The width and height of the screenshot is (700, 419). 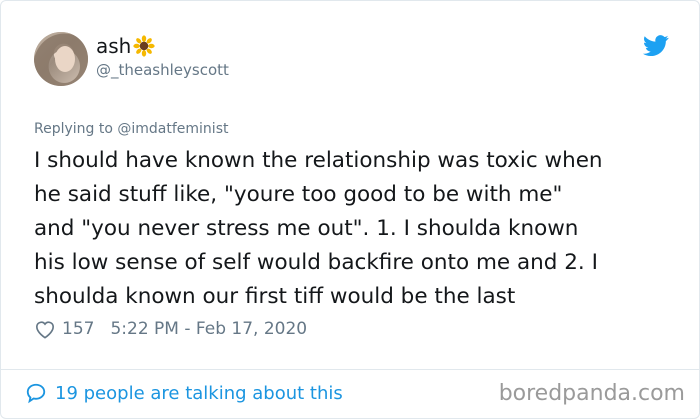 I want to click on tweet-timestamp: 5:22 PM - Feb 17, 2020, so click(x=208, y=329).